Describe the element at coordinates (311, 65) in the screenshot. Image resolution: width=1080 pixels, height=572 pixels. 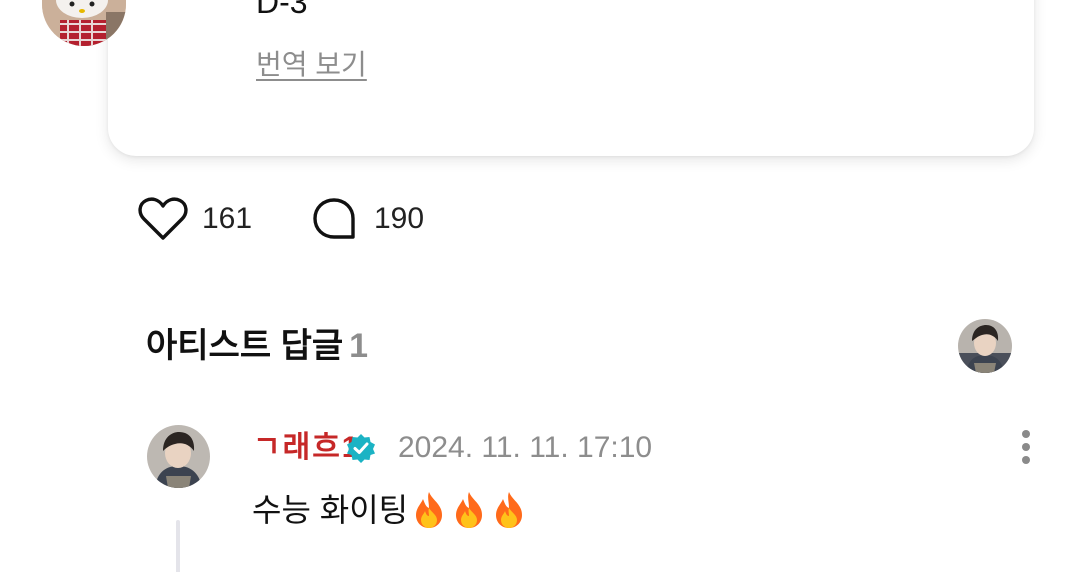
I see `translate-link: 번역 보기` at that location.